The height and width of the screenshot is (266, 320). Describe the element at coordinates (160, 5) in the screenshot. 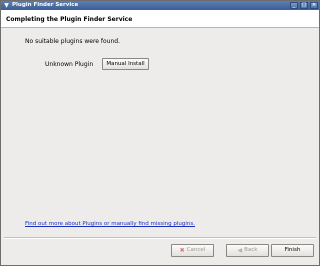

I see `title-bar: ▼ Plugin Finder Service _ □ ×` at that location.